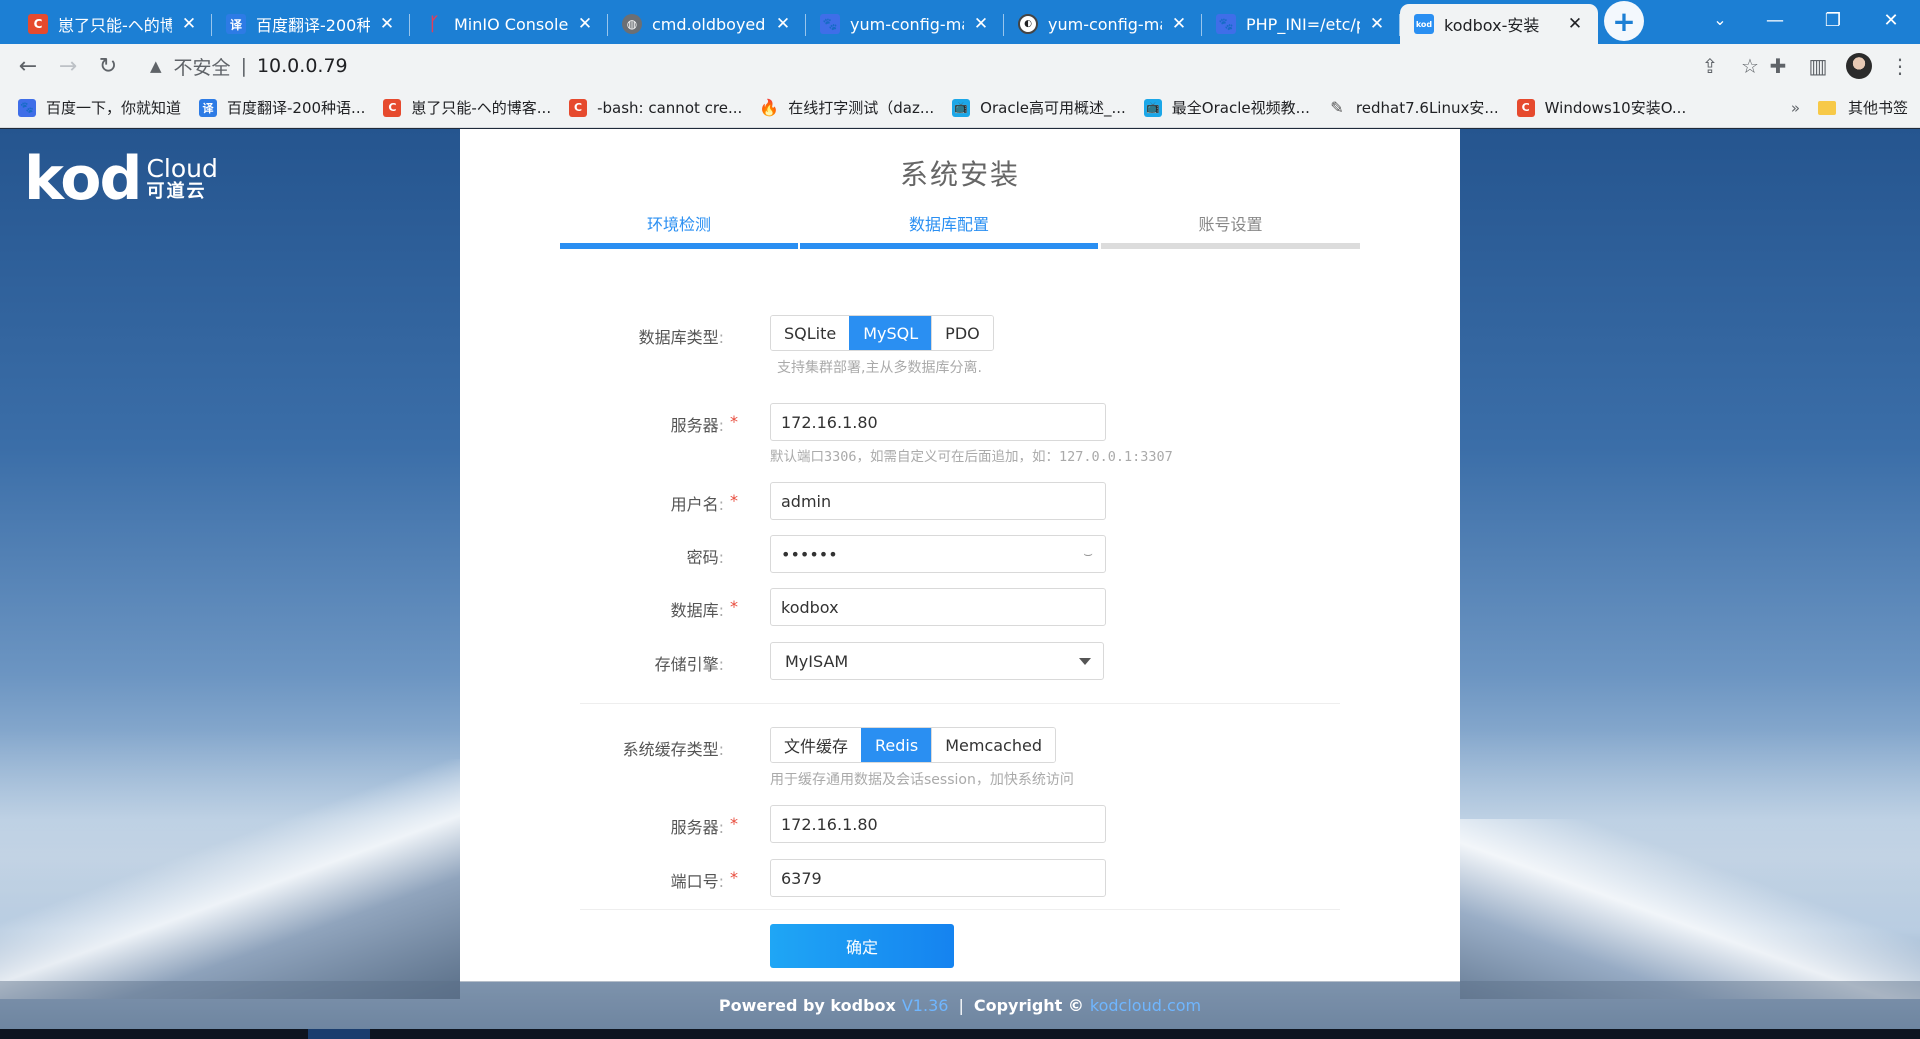 Image resolution: width=1920 pixels, height=1039 pixels. What do you see at coordinates (817, 661) in the screenshot?
I see `db-engine-value: MyISAM` at bounding box center [817, 661].